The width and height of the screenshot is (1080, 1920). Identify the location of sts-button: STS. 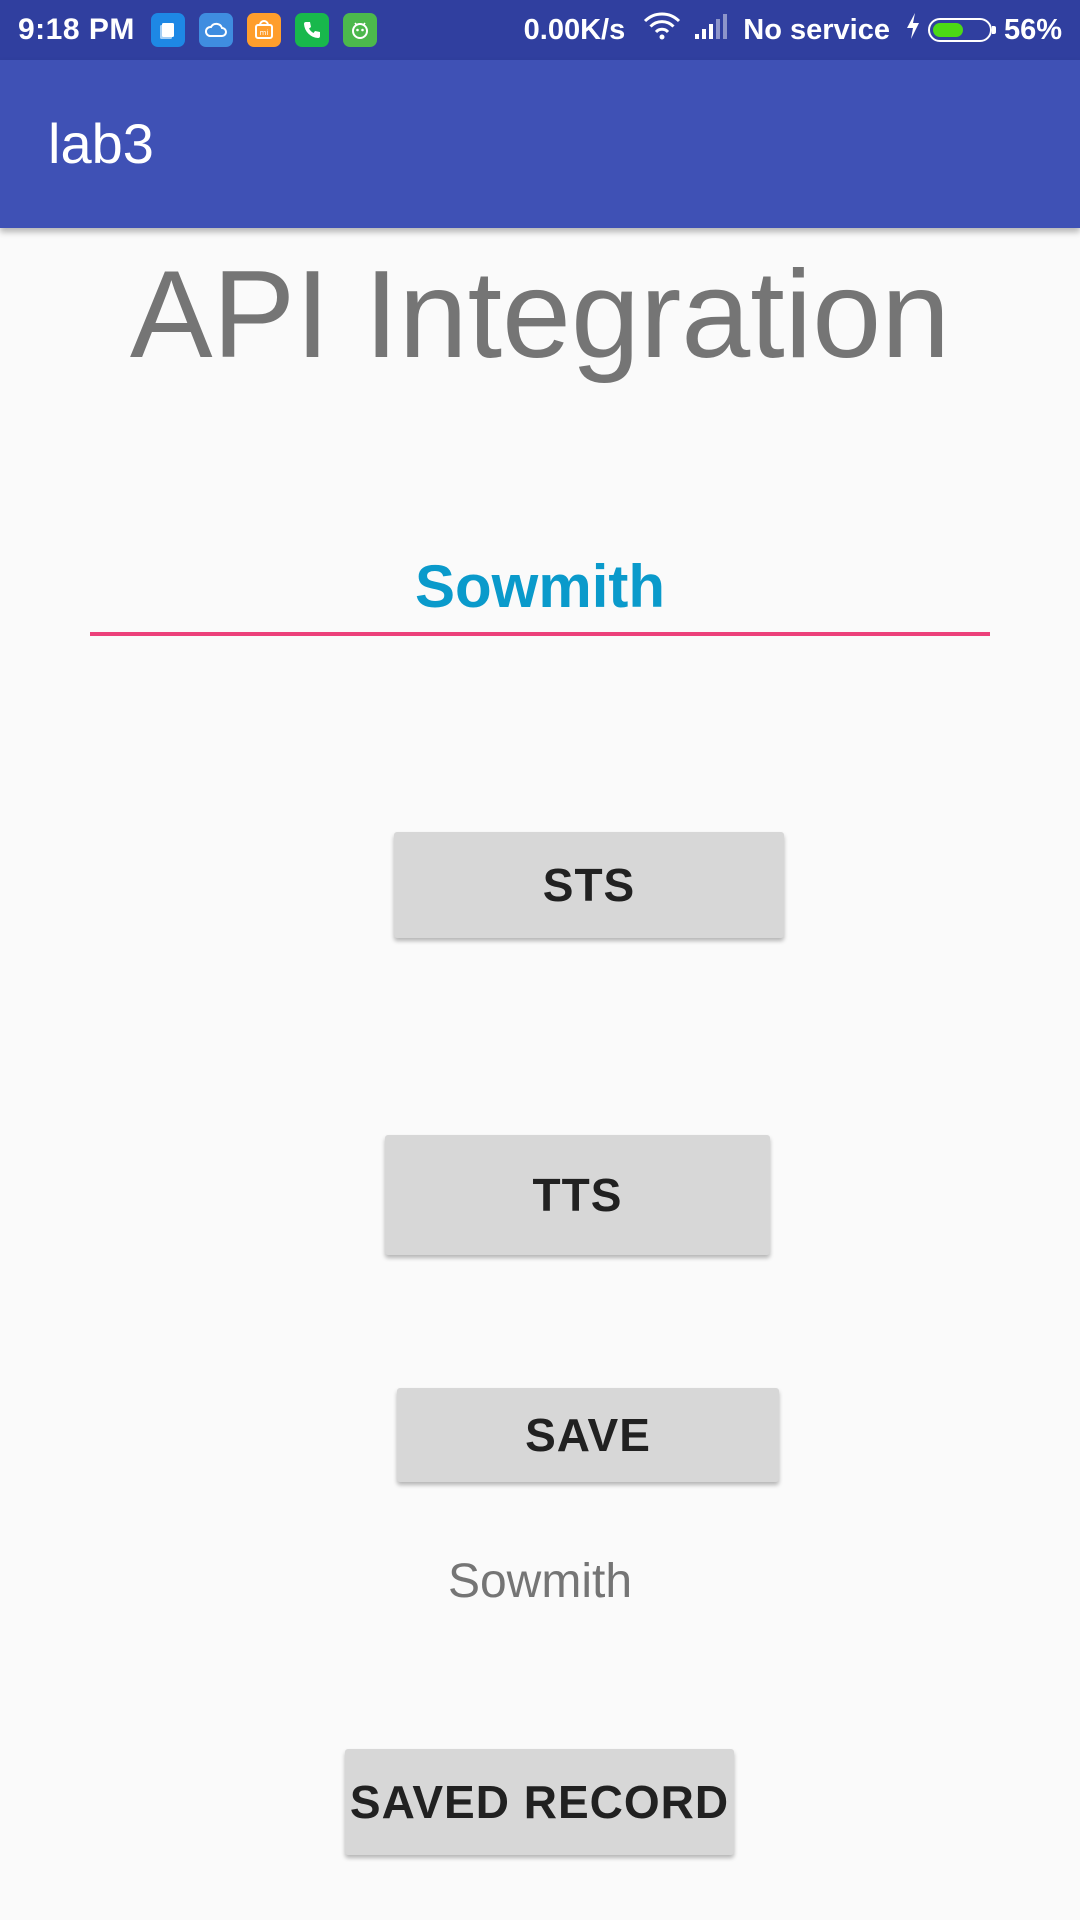
(589, 885).